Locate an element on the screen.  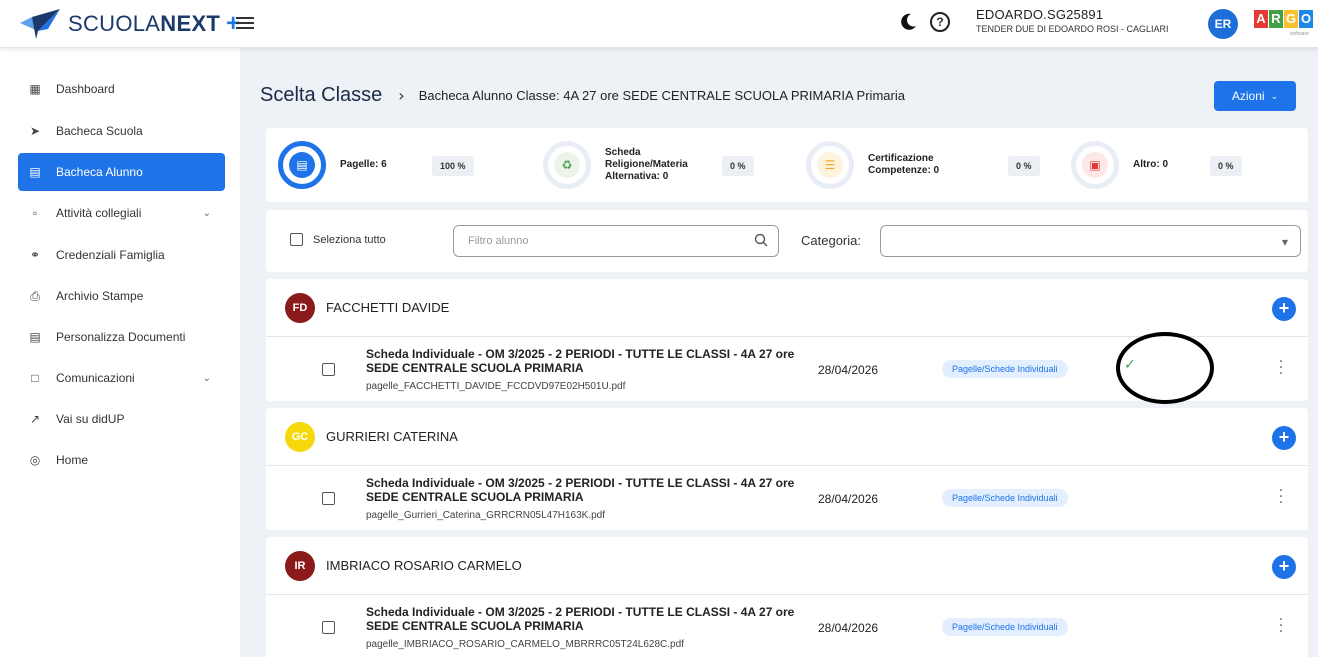
sidebar-item-label: Personalizza Documenti is located at coordinates (121, 337).